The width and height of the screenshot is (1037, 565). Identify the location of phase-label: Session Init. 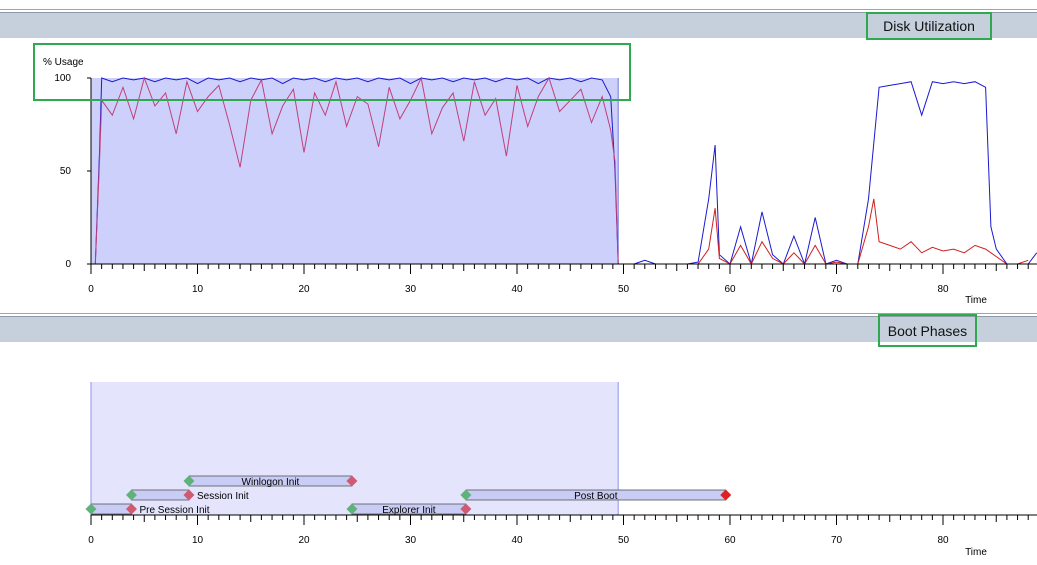
(223, 496).